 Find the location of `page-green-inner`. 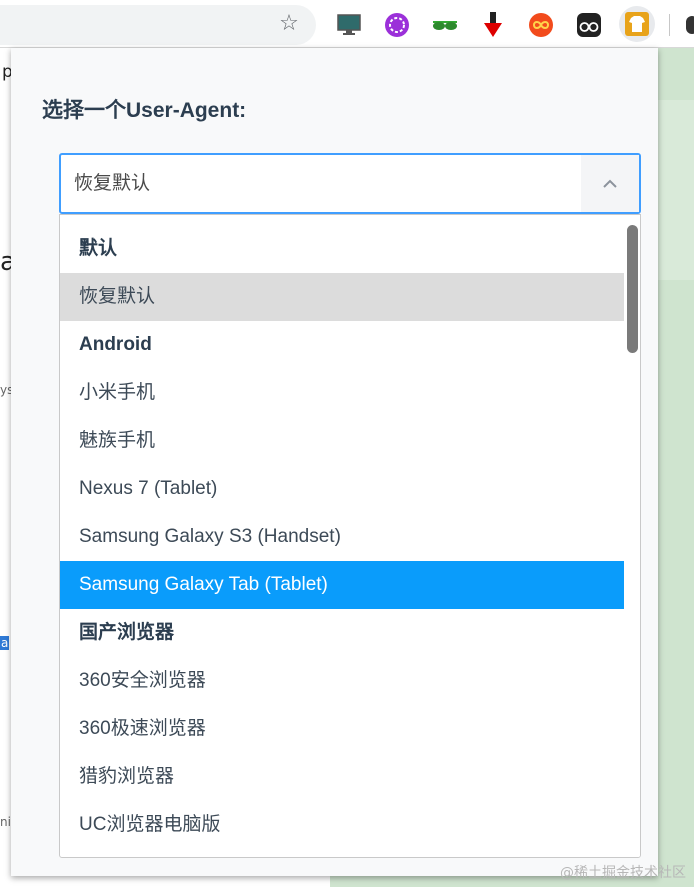

page-green-inner is located at coordinates (675, 190).